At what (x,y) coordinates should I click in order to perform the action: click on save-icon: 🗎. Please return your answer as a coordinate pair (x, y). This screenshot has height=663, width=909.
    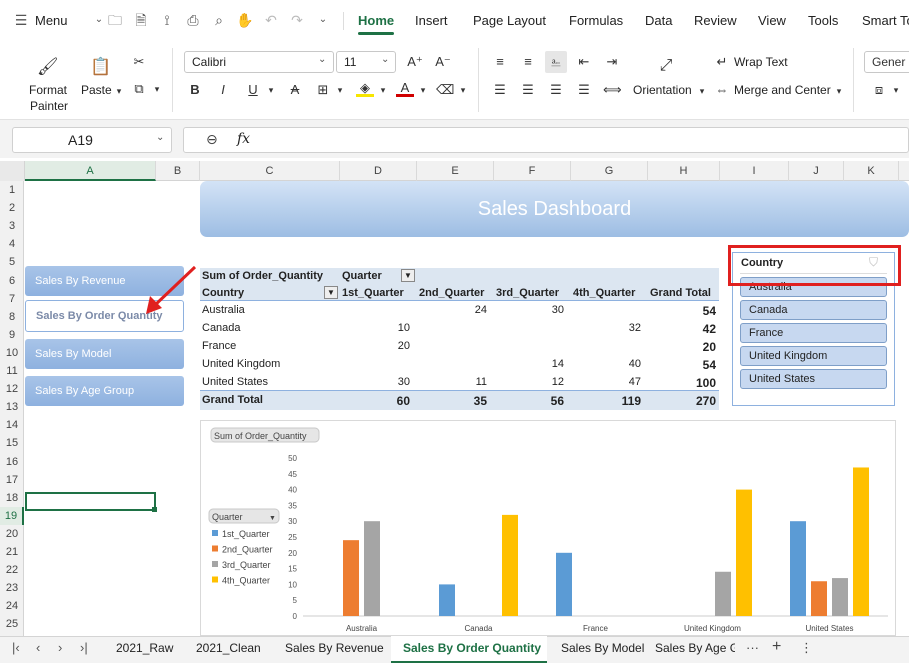
    Looking at the image, I should click on (141, 20).